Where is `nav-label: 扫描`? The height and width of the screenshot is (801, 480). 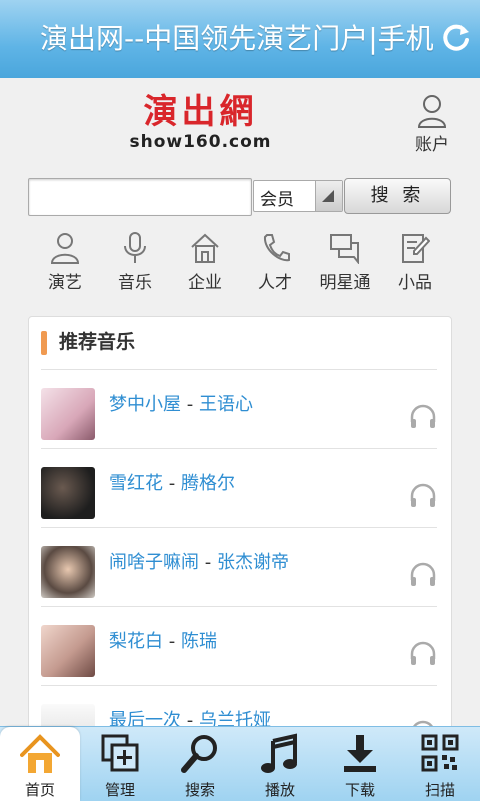 nav-label: 扫描 is located at coordinates (439, 790).